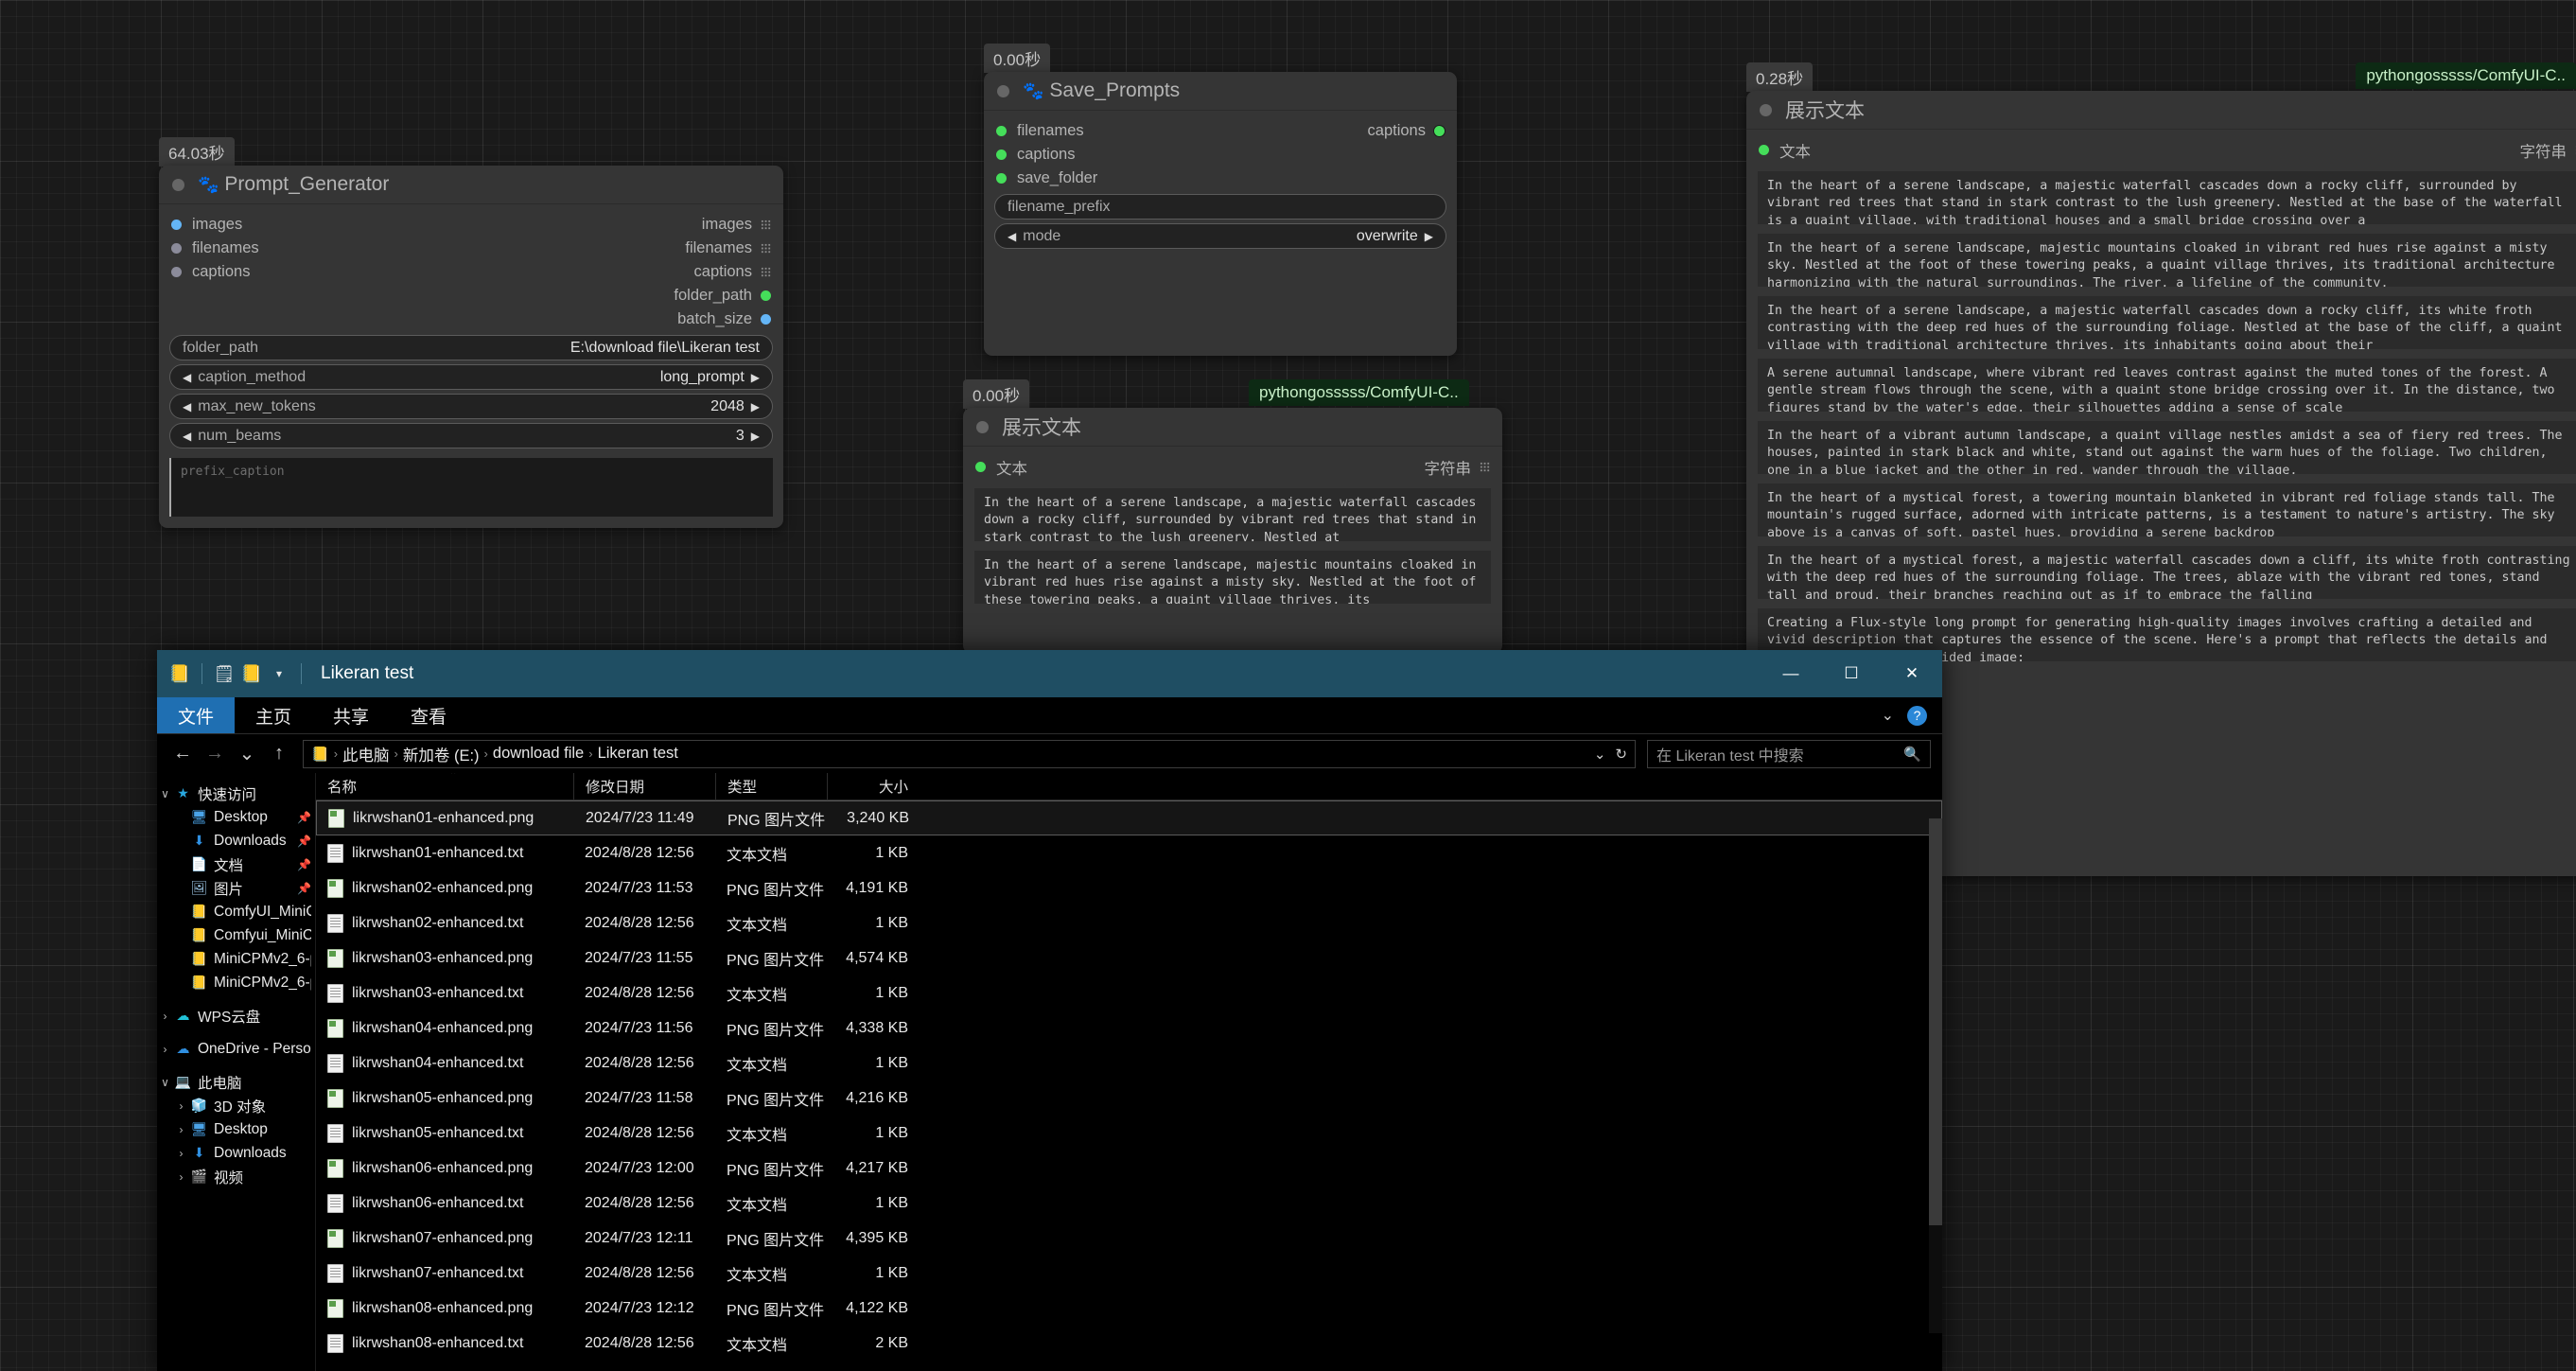 The width and height of the screenshot is (2576, 1371). Describe the element at coordinates (471, 185) in the screenshot. I see `node-title-bar: 🐾 Prompt_Generator` at that location.